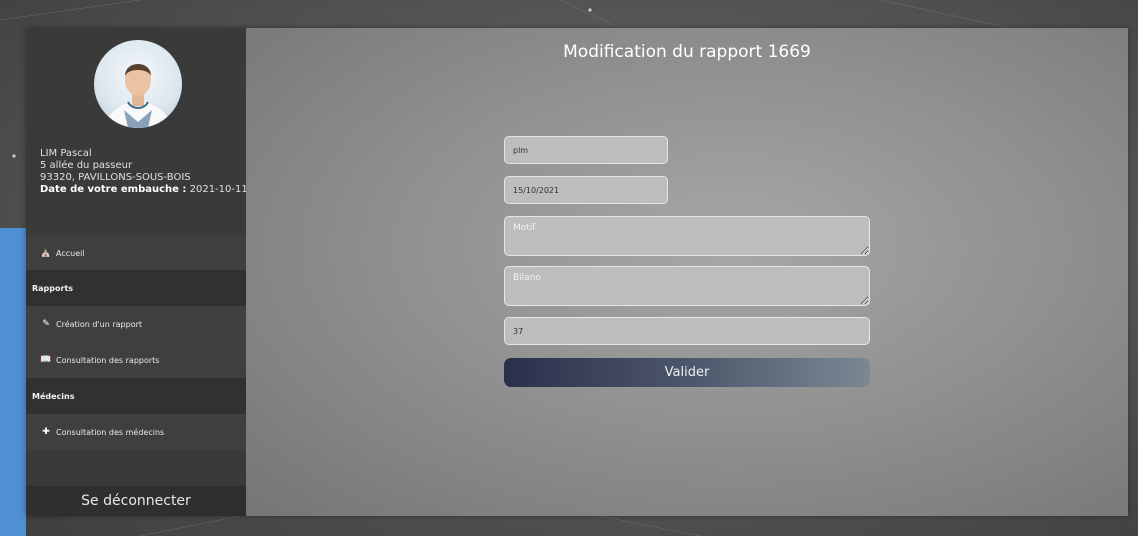  What do you see at coordinates (99, 324) in the screenshot?
I see `nav-item-create-report-label: Création d'un rapport` at bounding box center [99, 324].